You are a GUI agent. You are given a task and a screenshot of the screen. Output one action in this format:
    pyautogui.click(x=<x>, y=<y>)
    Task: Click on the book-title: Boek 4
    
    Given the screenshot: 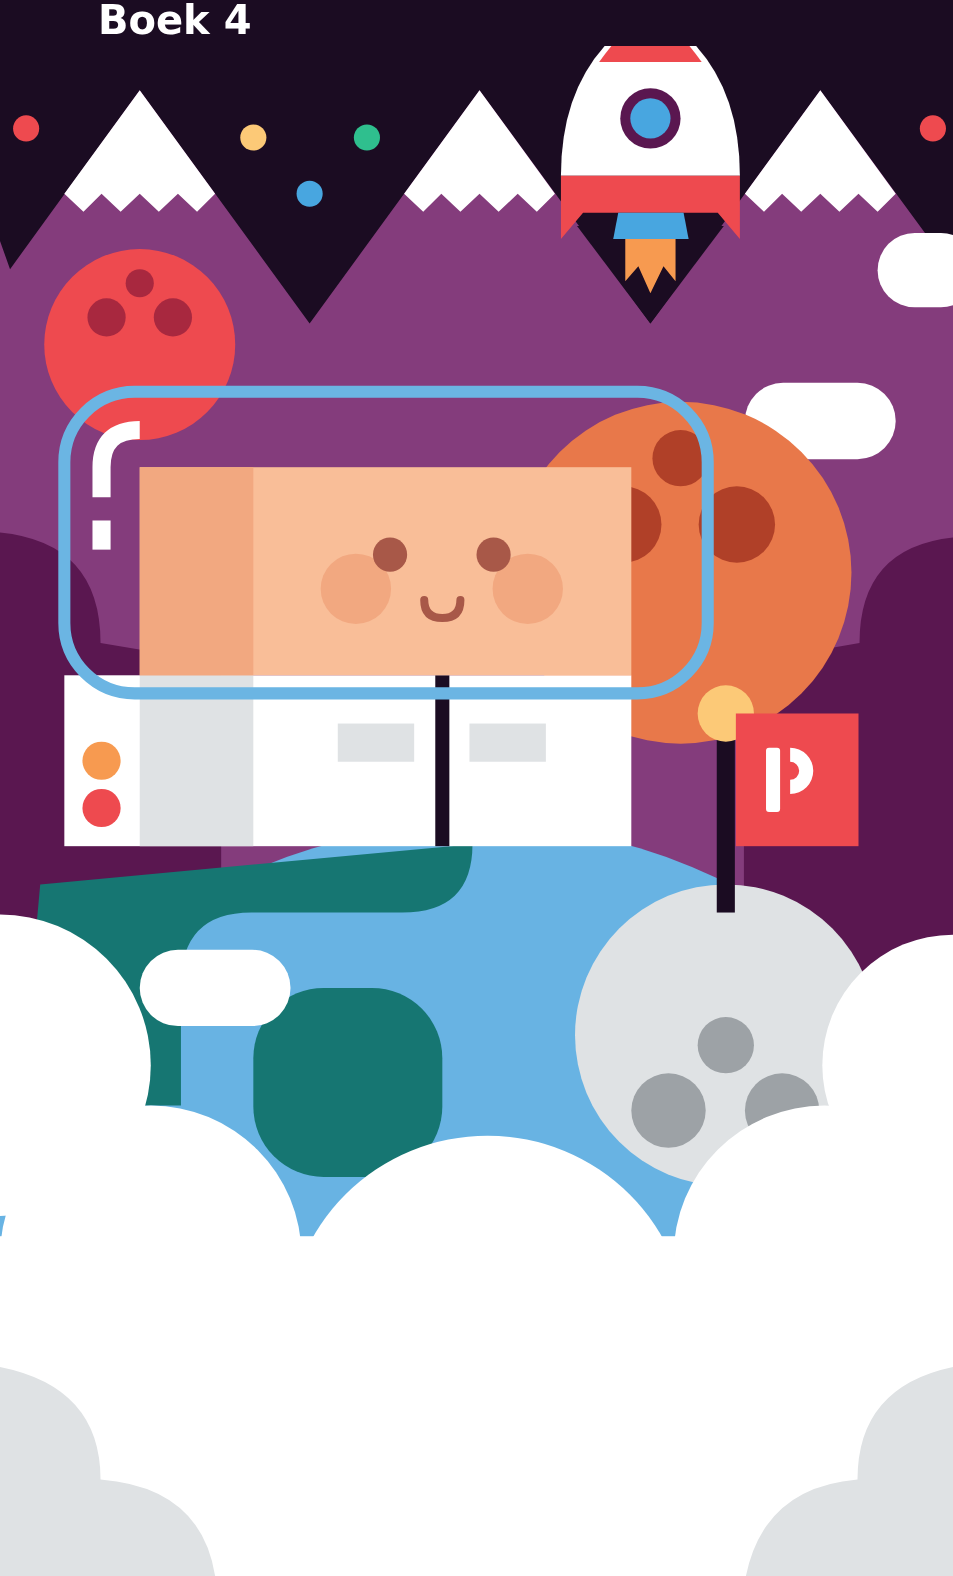 What is the action you would take?
    pyautogui.click(x=175, y=20)
    